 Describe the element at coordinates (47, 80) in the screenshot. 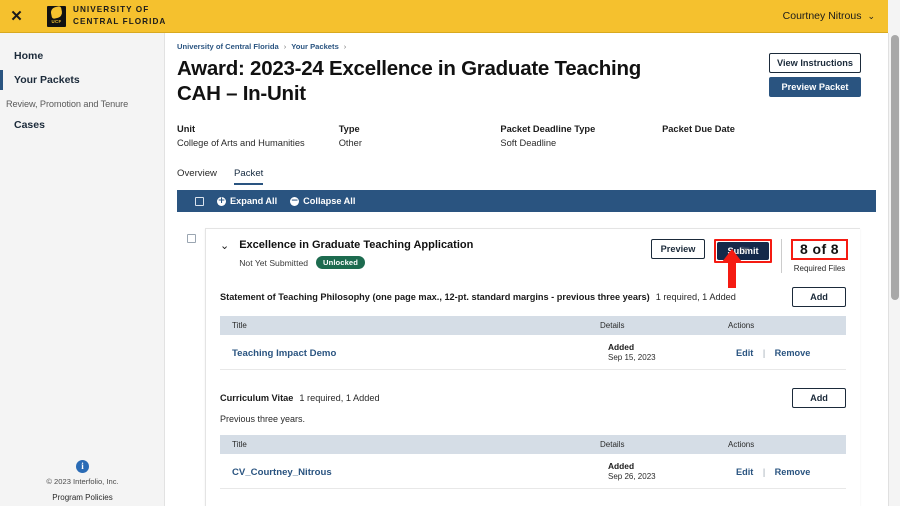

I see `sidebar-item-label: Your Packets` at that location.